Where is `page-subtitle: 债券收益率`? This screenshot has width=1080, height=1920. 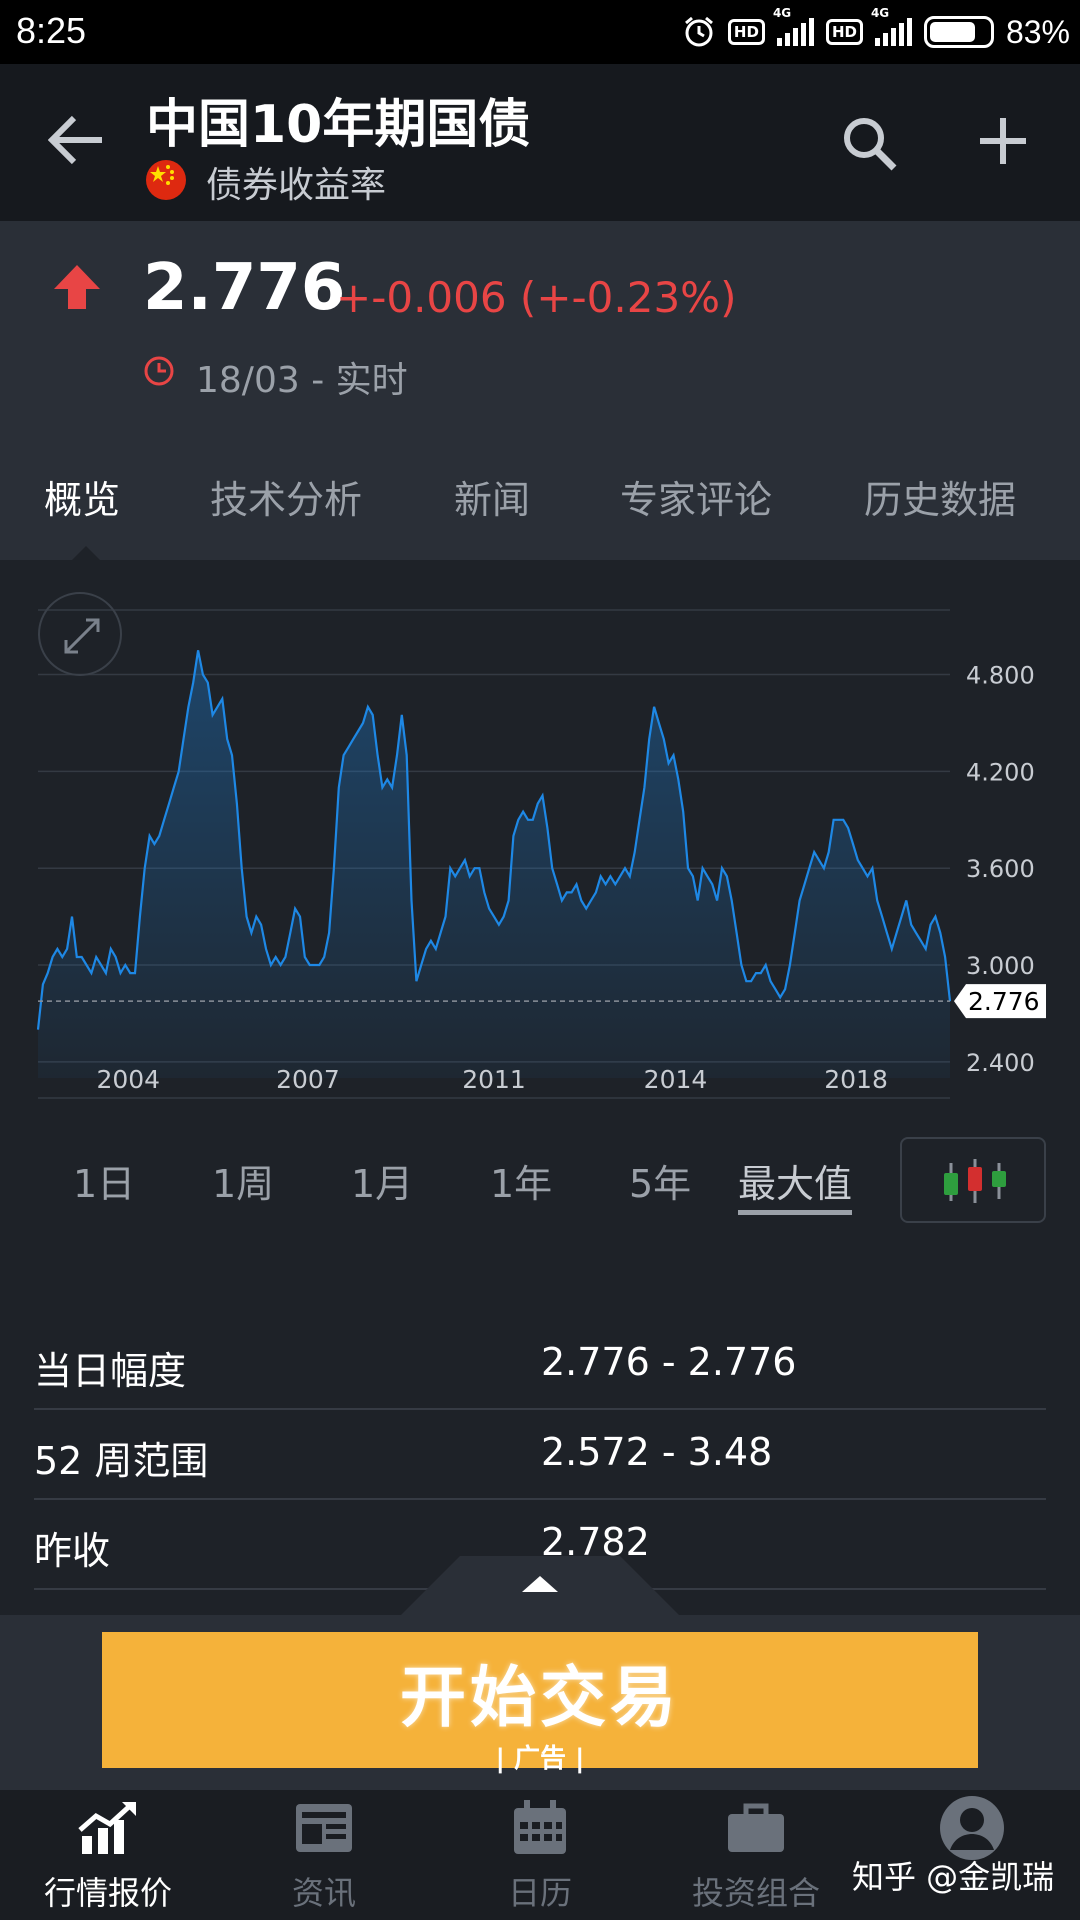
page-subtitle: 债券收益率 is located at coordinates (296, 185).